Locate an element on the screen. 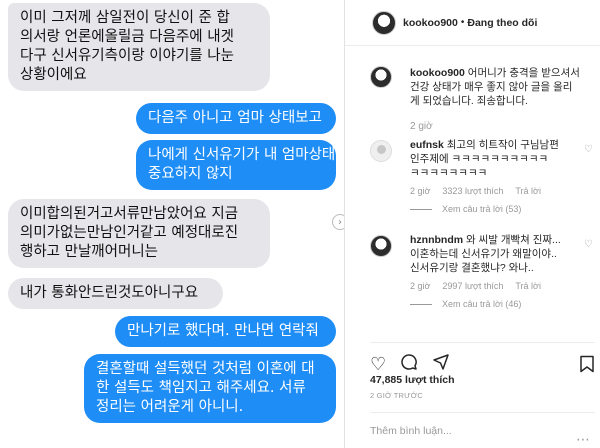 The image size is (600, 448). message-line: 행하고 만날깨어머니는 is located at coordinates (89, 252).